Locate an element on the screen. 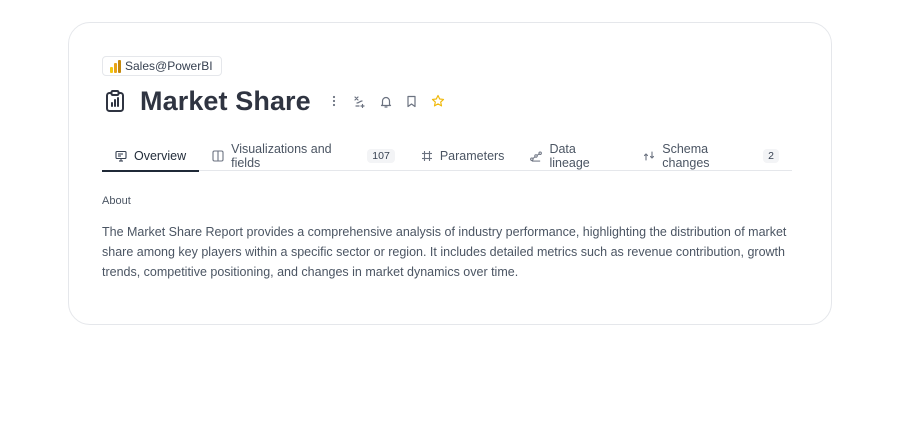 Image resolution: width=900 pixels, height=447 pixels. tab-data-lineage: Data lineage is located at coordinates (573, 156).